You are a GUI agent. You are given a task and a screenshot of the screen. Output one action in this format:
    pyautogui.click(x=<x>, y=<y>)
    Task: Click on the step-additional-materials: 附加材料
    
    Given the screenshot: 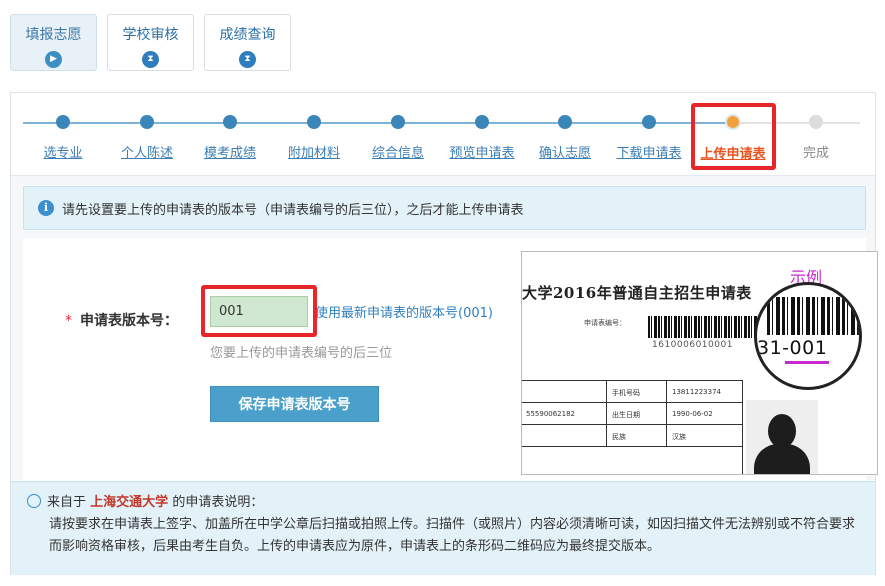 What is the action you would take?
    pyautogui.click(x=314, y=138)
    